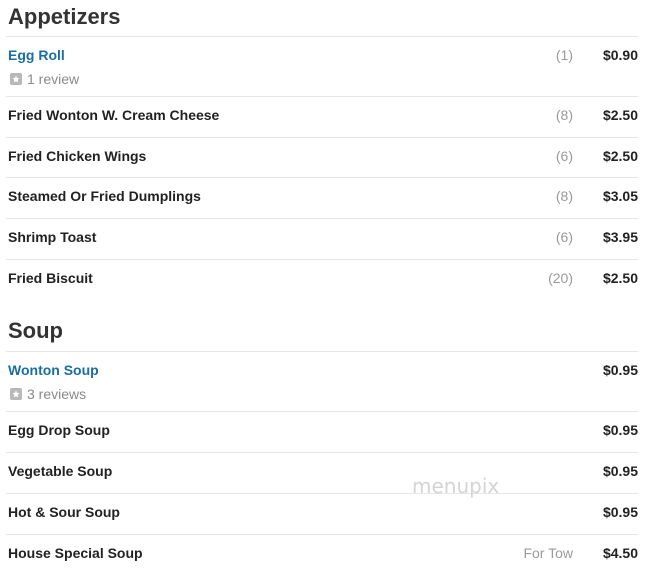 The height and width of the screenshot is (569, 646). Describe the element at coordinates (620, 553) in the screenshot. I see `item-price: $4.50` at that location.